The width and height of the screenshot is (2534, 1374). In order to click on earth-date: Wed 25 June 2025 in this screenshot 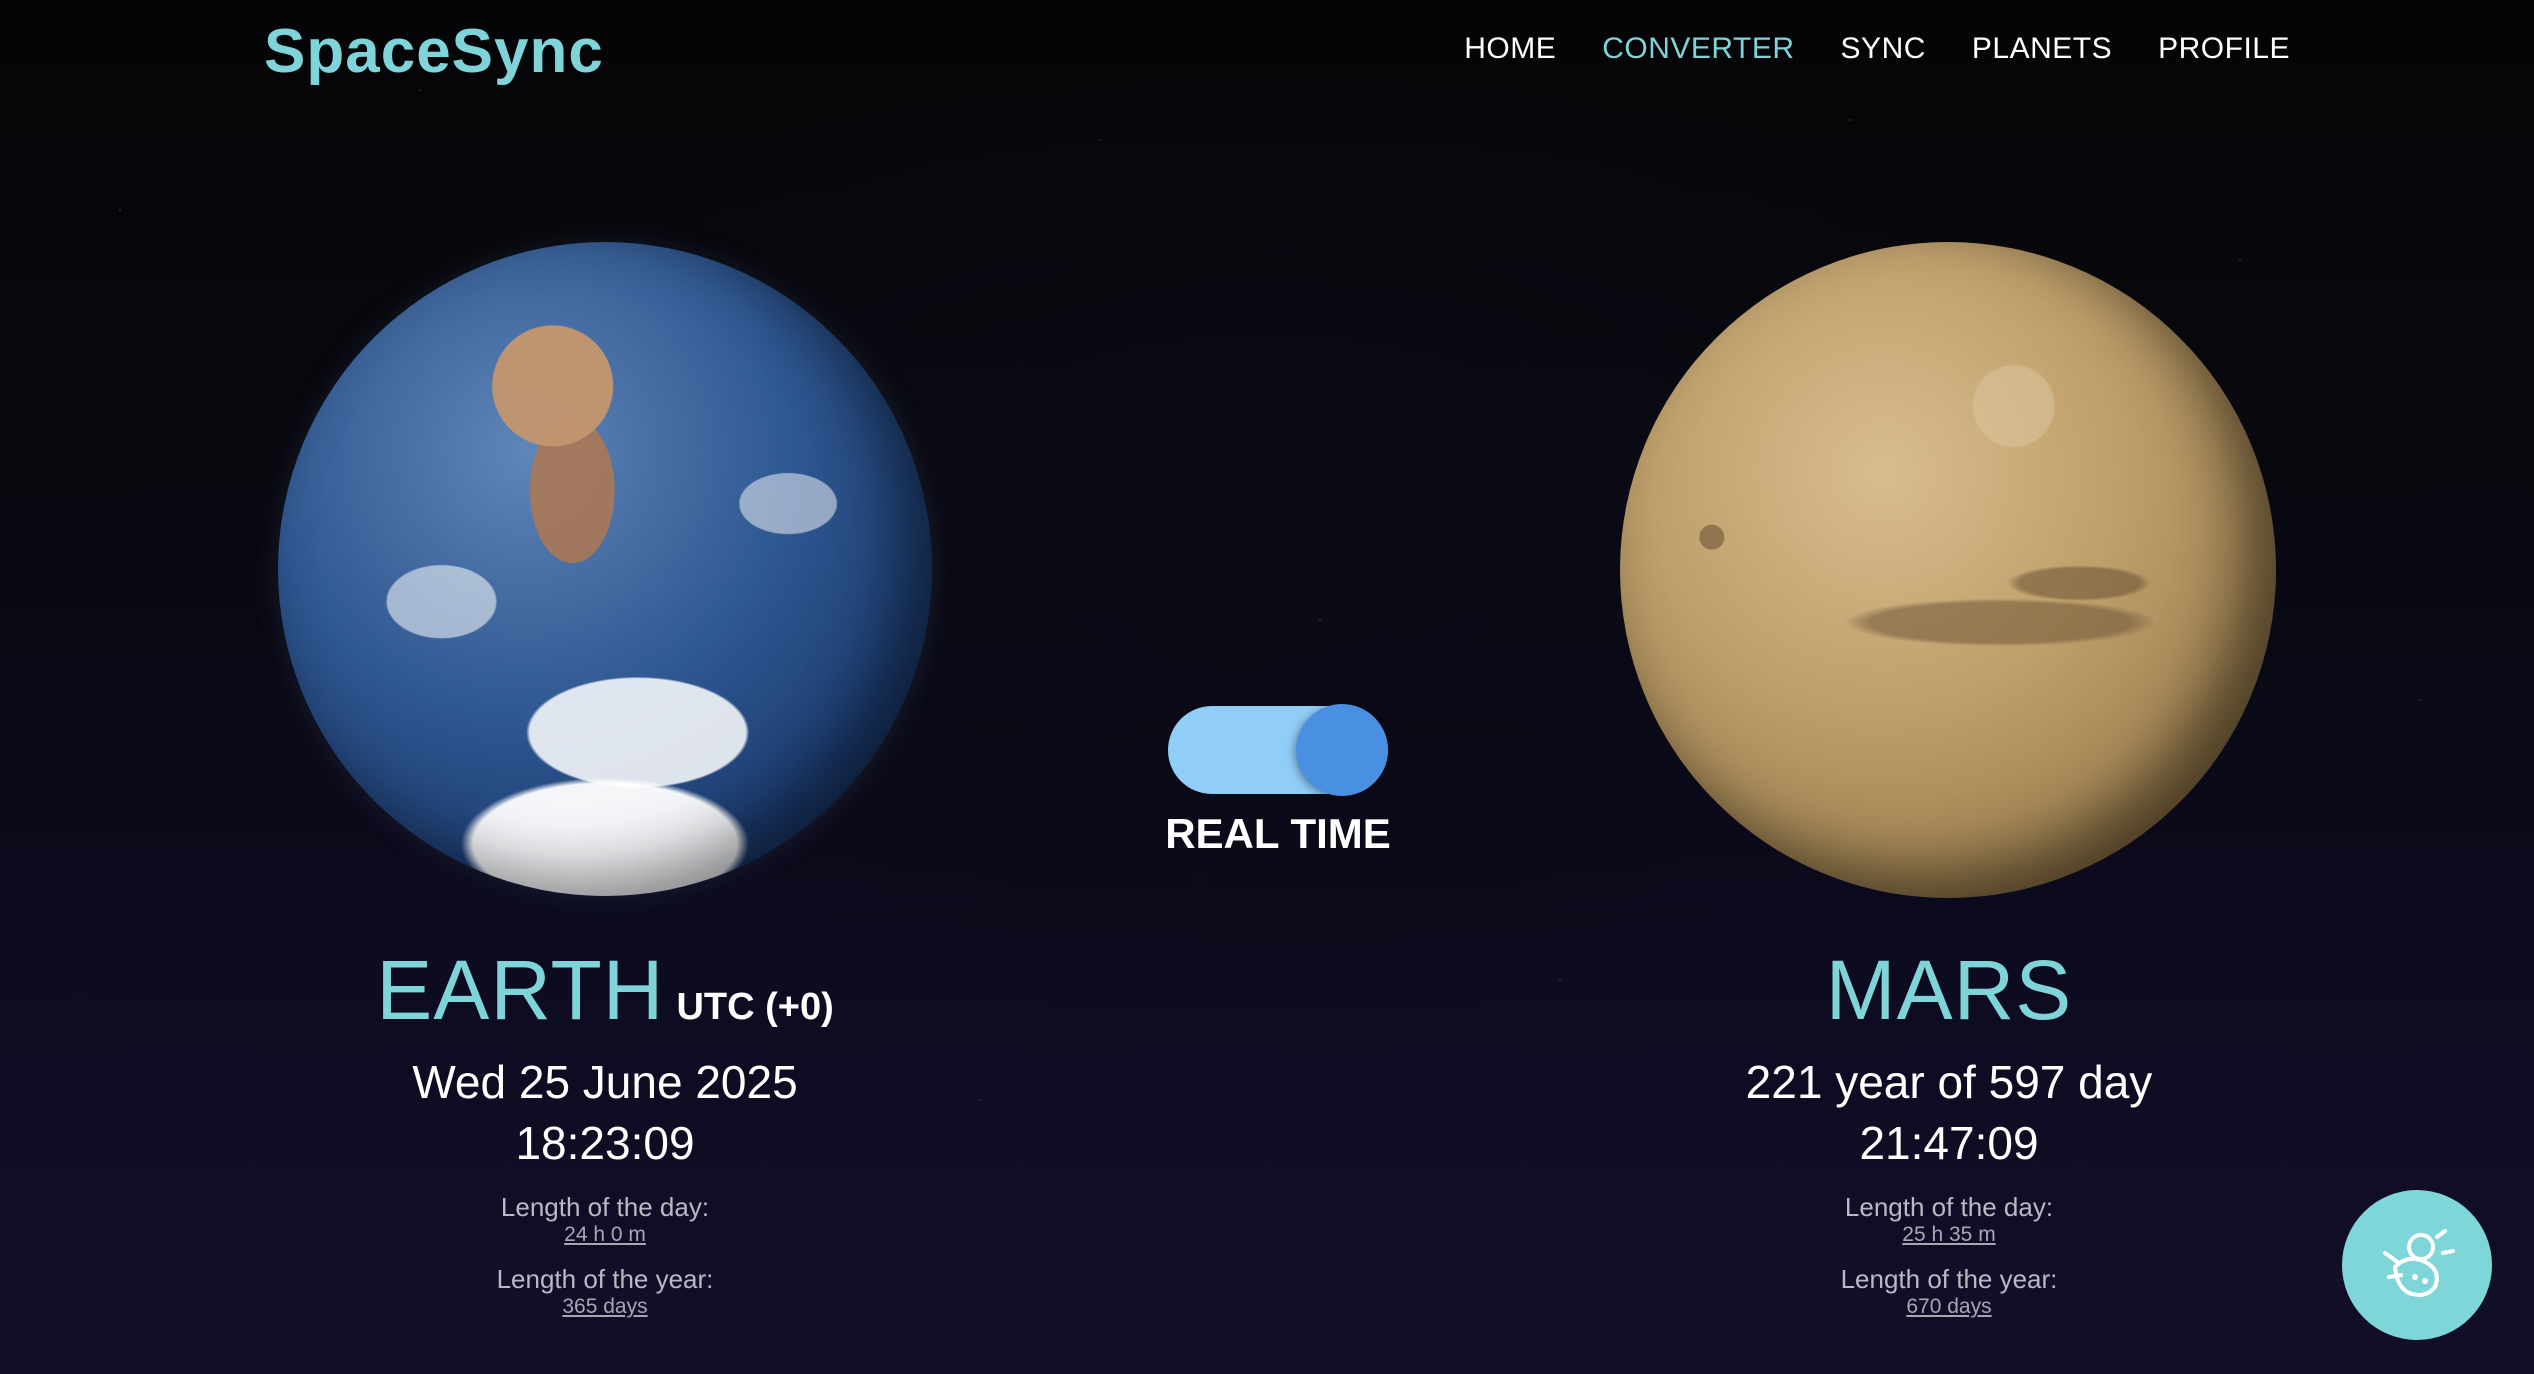, I will do `click(605, 1082)`.